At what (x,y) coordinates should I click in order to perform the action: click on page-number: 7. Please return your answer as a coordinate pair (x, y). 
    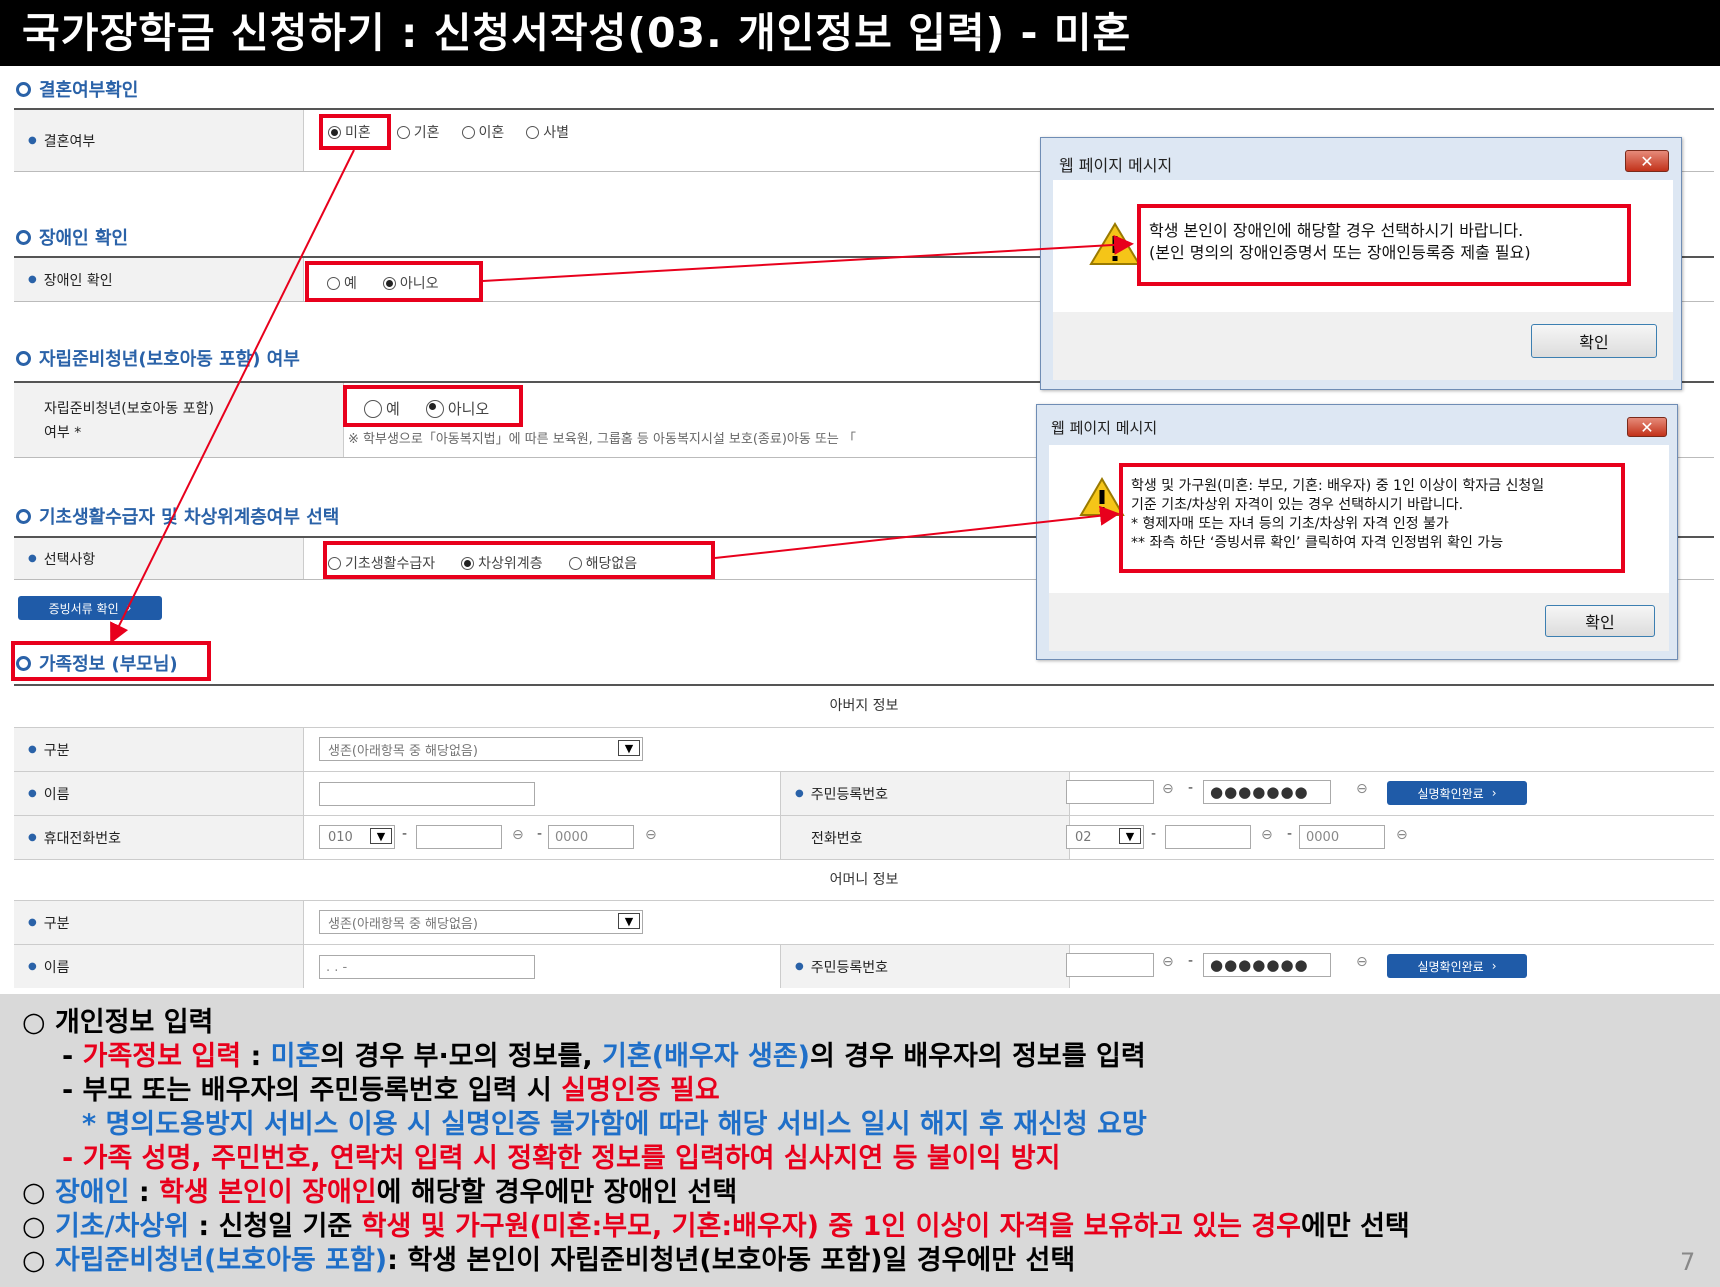
    Looking at the image, I should click on (1688, 1262).